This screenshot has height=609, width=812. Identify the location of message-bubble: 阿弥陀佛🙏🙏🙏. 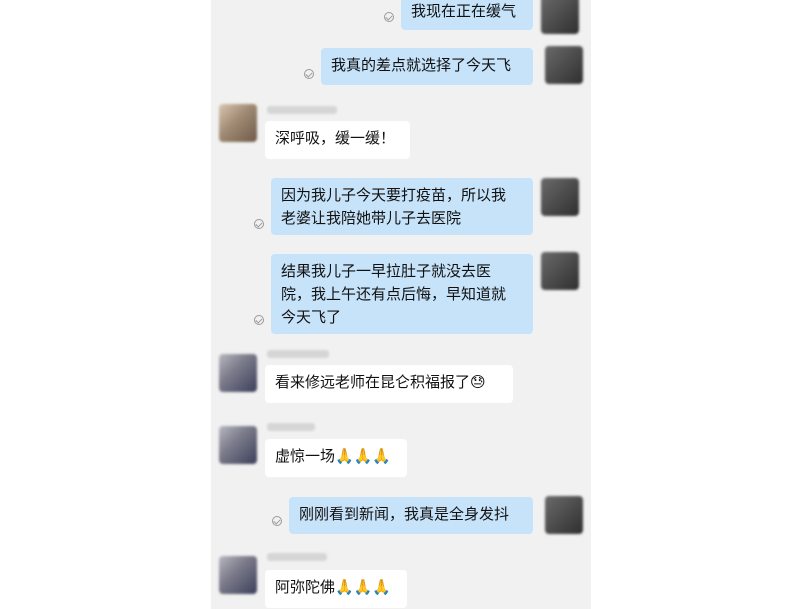
(336, 589).